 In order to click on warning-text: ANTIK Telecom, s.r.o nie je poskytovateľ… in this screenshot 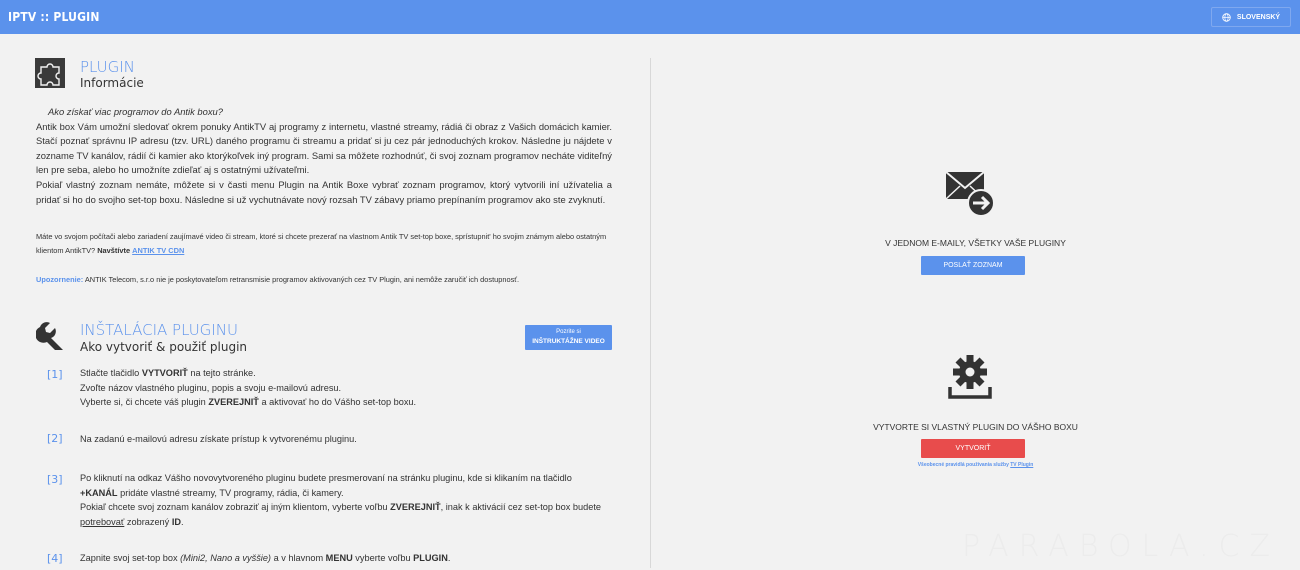, I will do `click(302, 279)`.